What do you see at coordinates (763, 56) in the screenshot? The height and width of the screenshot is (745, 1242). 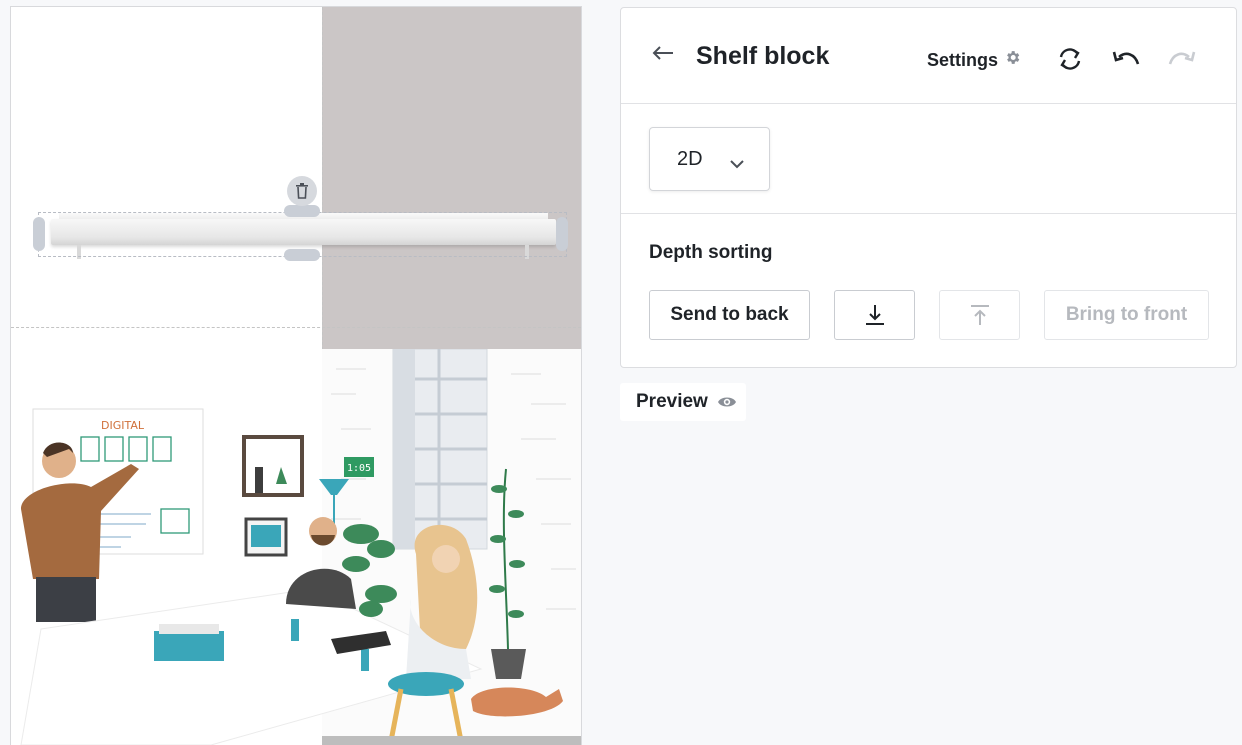 I see `panel-title: Shelf block` at bounding box center [763, 56].